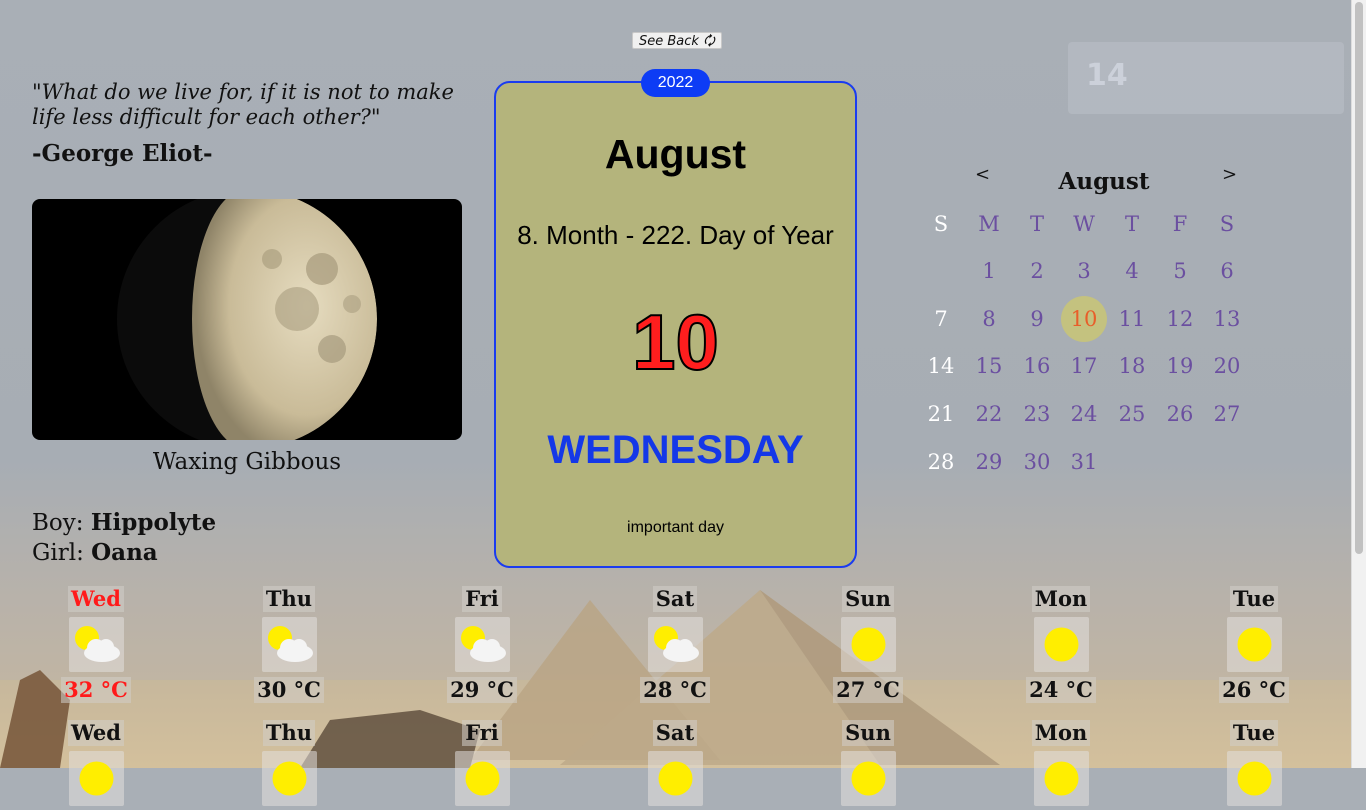 This screenshot has height=810, width=1366. What do you see at coordinates (1037, 271) in the screenshot?
I see `calendar-day: 2` at bounding box center [1037, 271].